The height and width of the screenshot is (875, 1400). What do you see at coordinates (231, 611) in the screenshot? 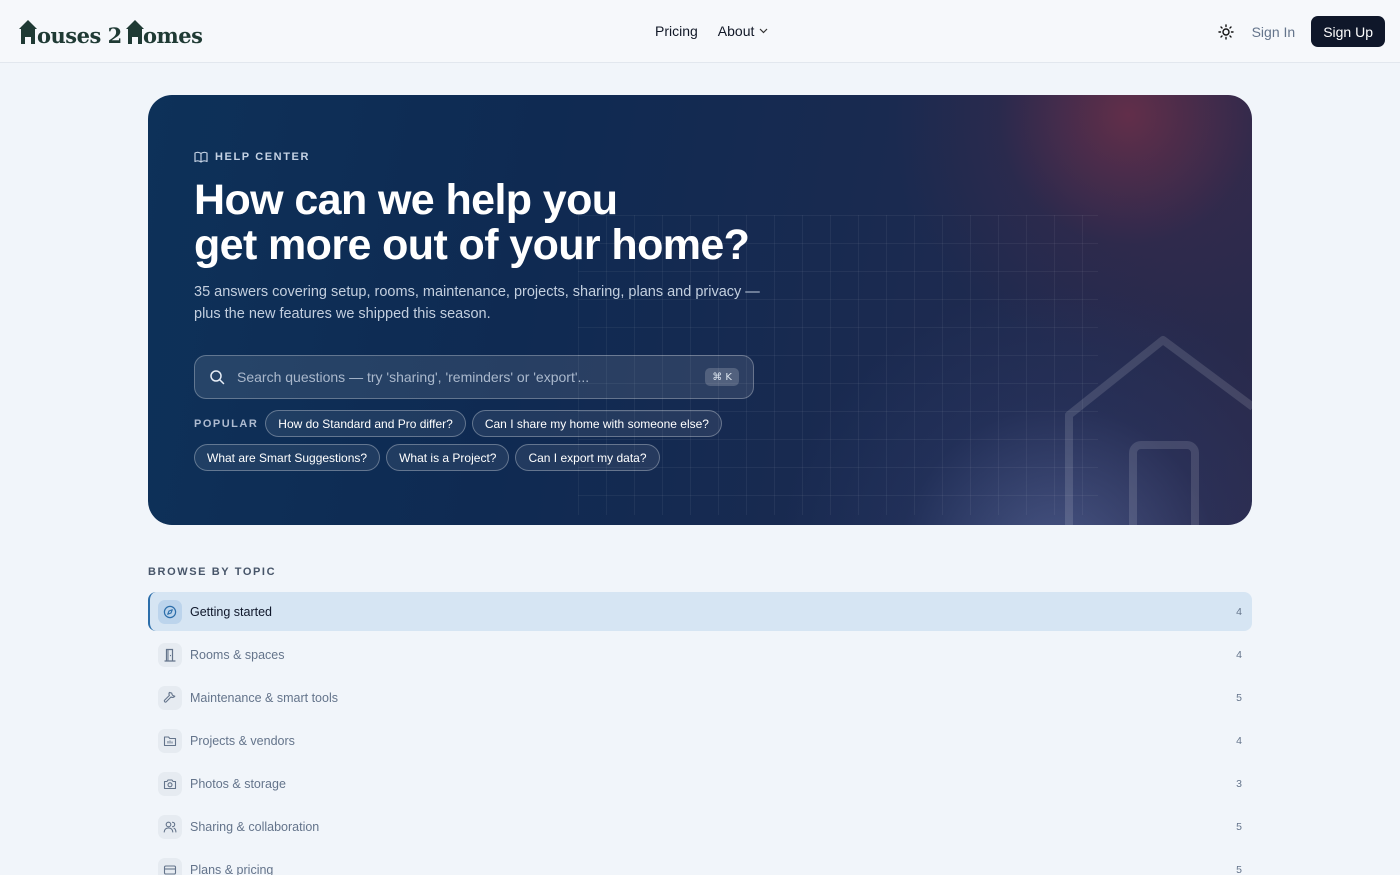
I see `topic-label: Getting started` at bounding box center [231, 611].